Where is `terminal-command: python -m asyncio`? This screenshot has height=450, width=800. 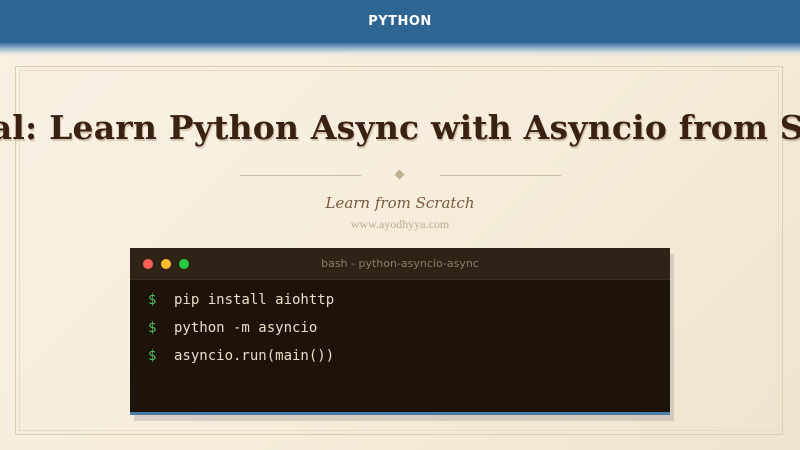
terminal-command: python -m asyncio is located at coordinates (246, 328).